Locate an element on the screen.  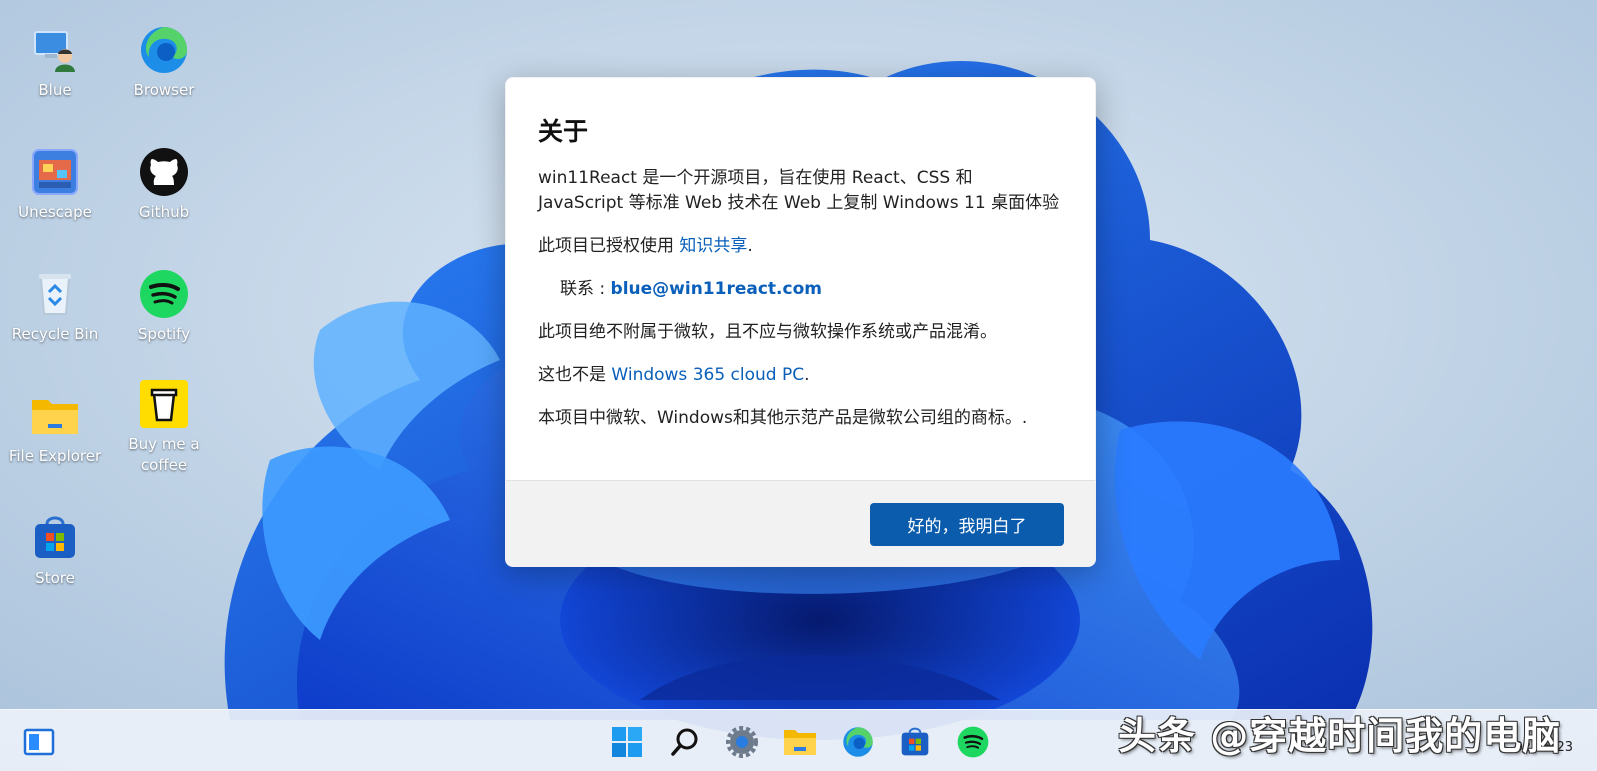
start-icon is located at coordinates (627, 742).